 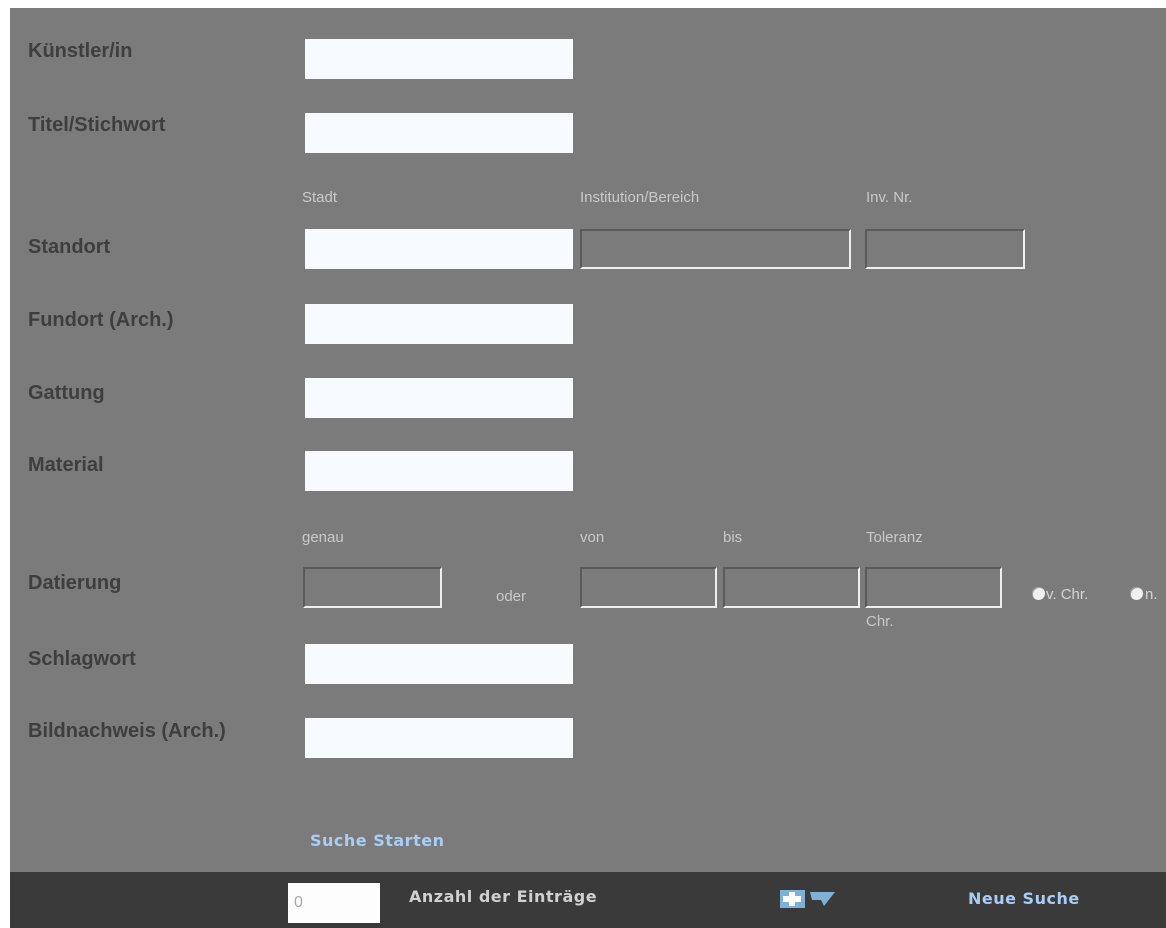 What do you see at coordinates (808, 901) in the screenshot?
I see `plus-arrow-icon` at bounding box center [808, 901].